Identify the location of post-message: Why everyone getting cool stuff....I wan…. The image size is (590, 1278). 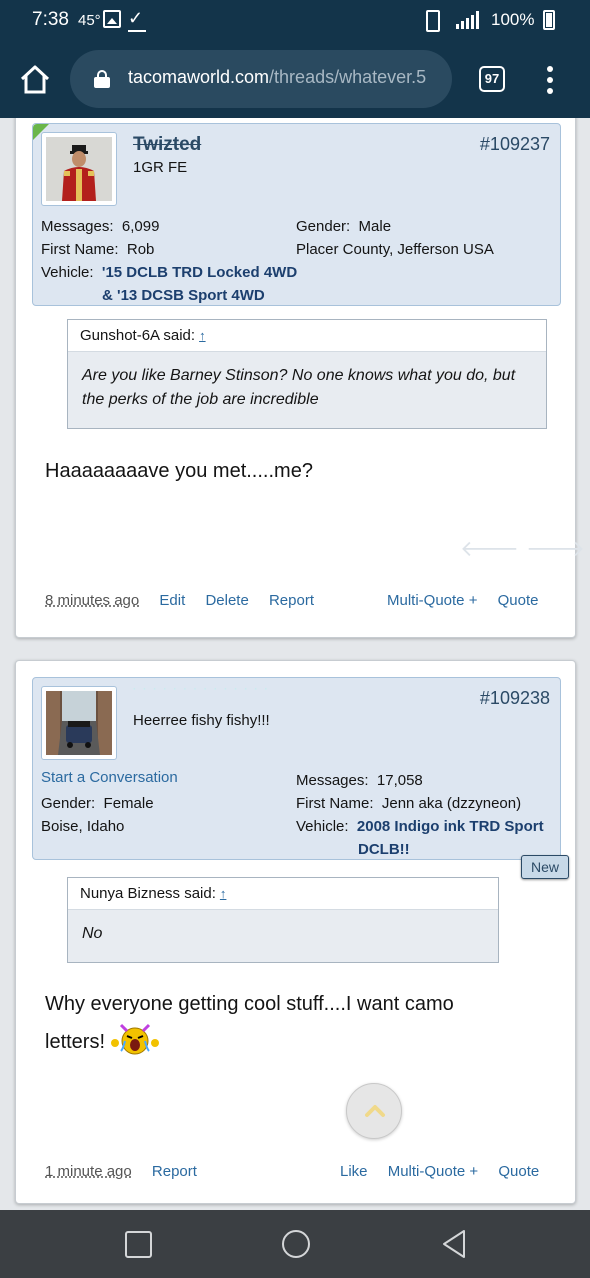
(249, 1023).